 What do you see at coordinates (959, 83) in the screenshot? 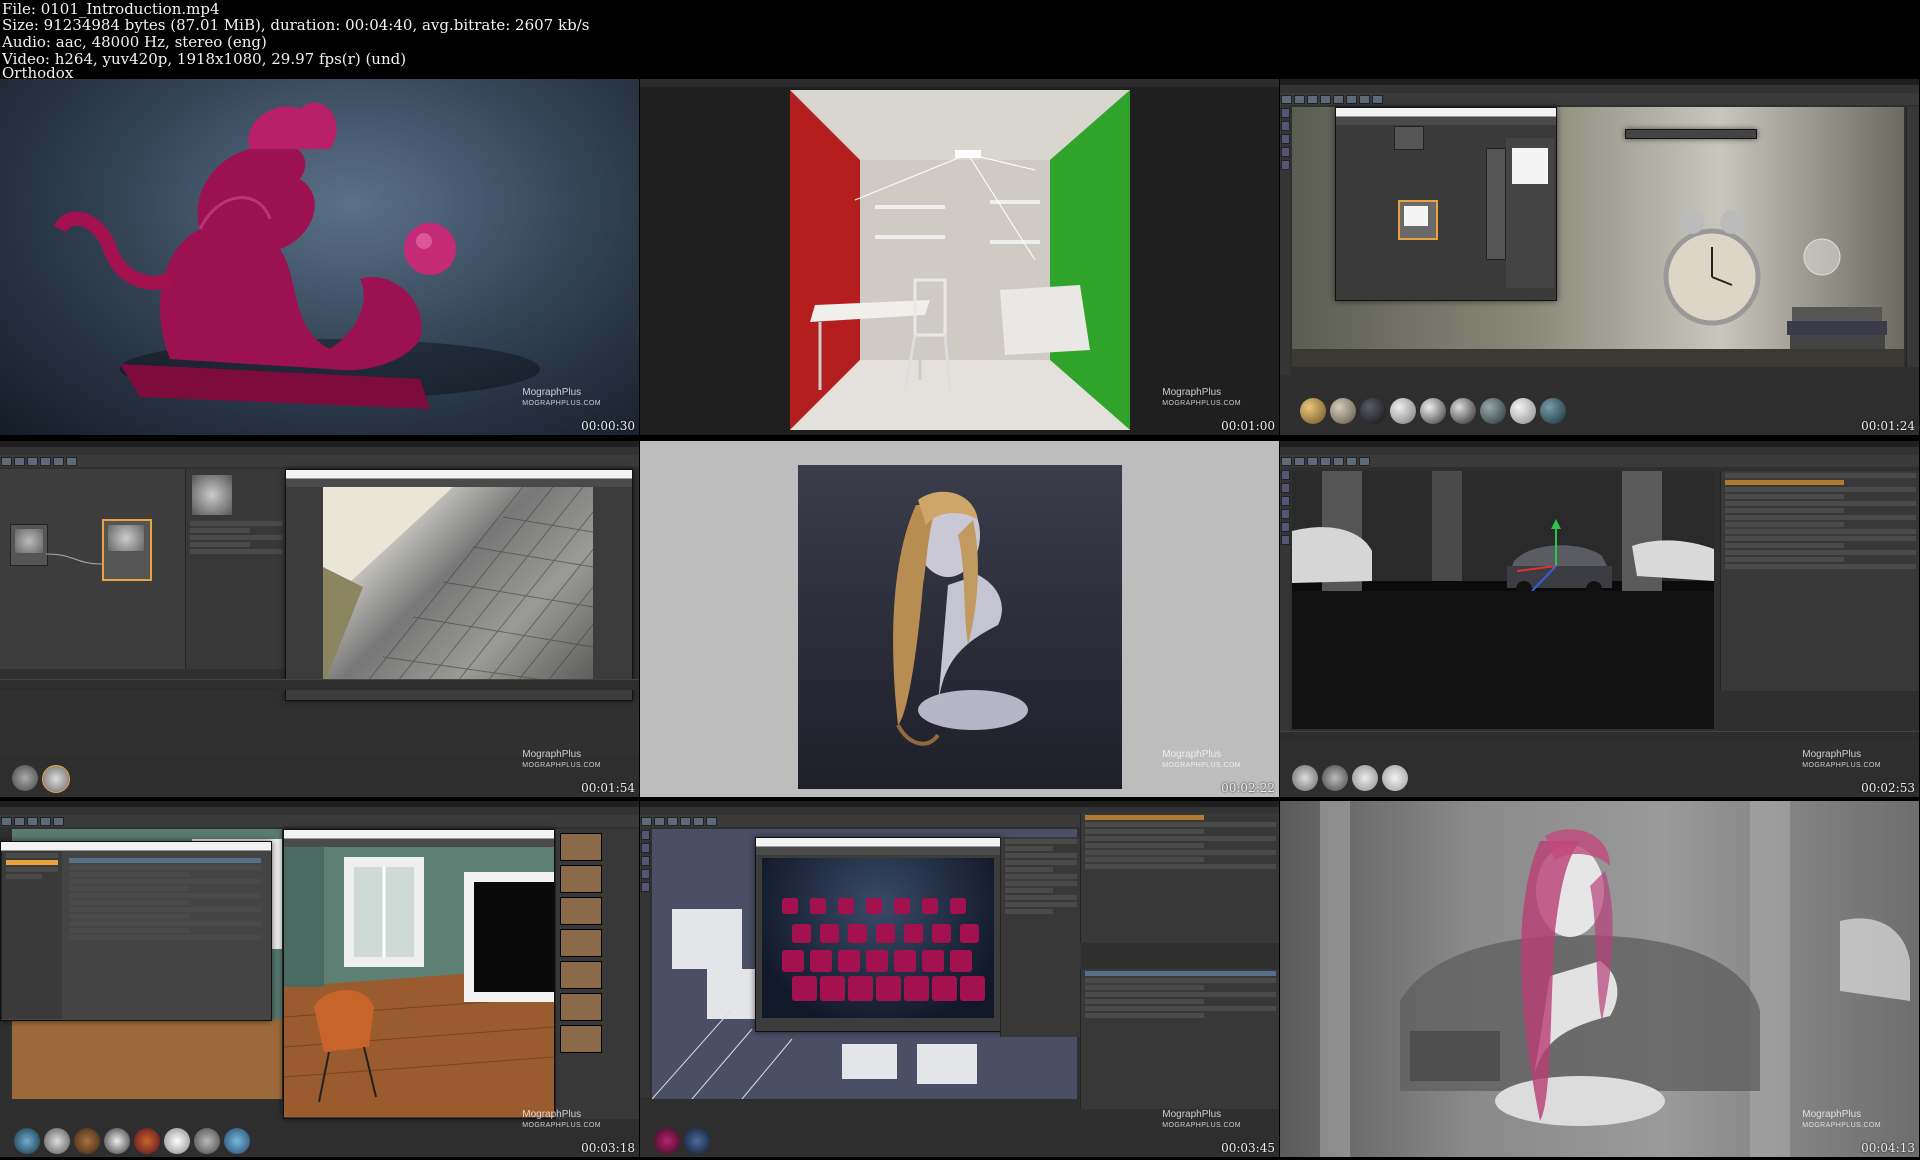
I see `photo-viewer-titlebar` at bounding box center [959, 83].